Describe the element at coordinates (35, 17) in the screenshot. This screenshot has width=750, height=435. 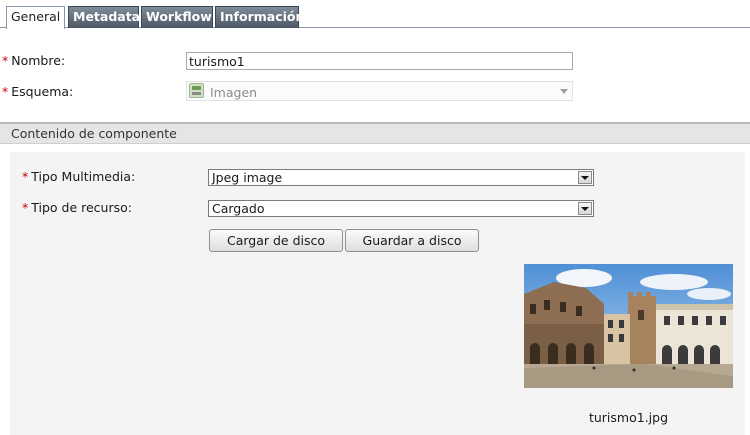
I see `tab-general: General` at that location.